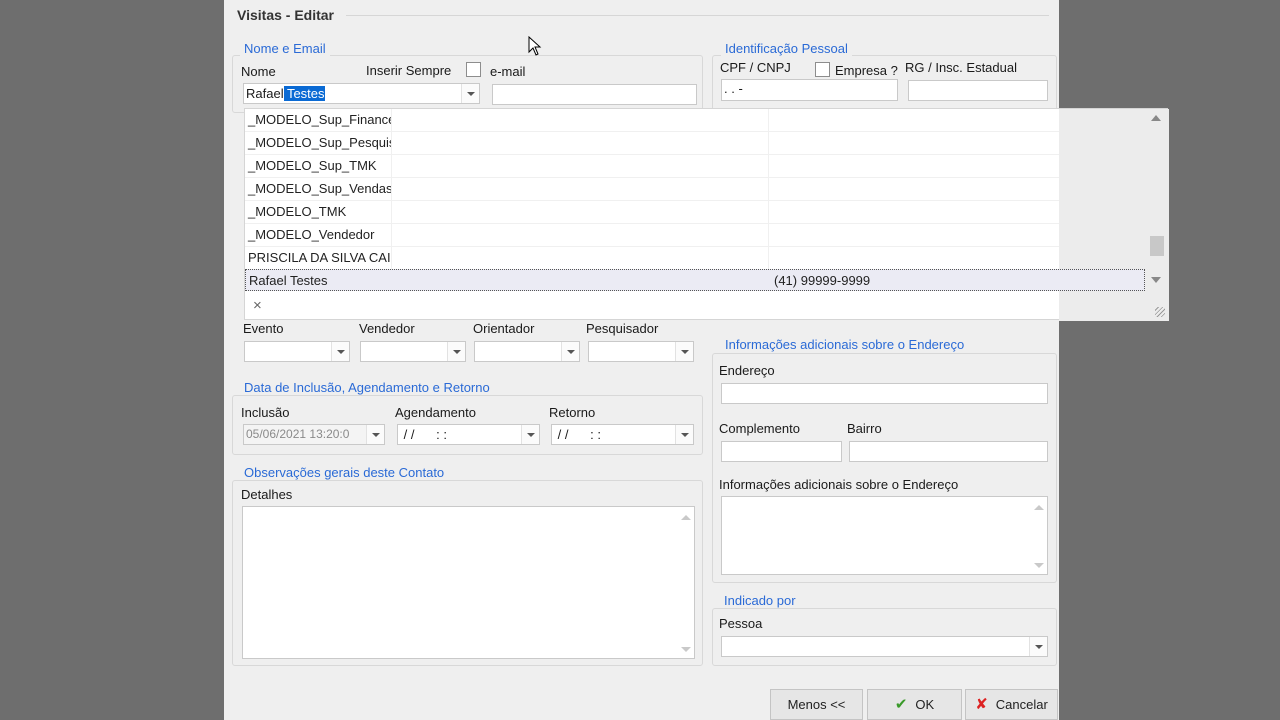  I want to click on dialog-title: Visitas - Editar, so click(286, 15).